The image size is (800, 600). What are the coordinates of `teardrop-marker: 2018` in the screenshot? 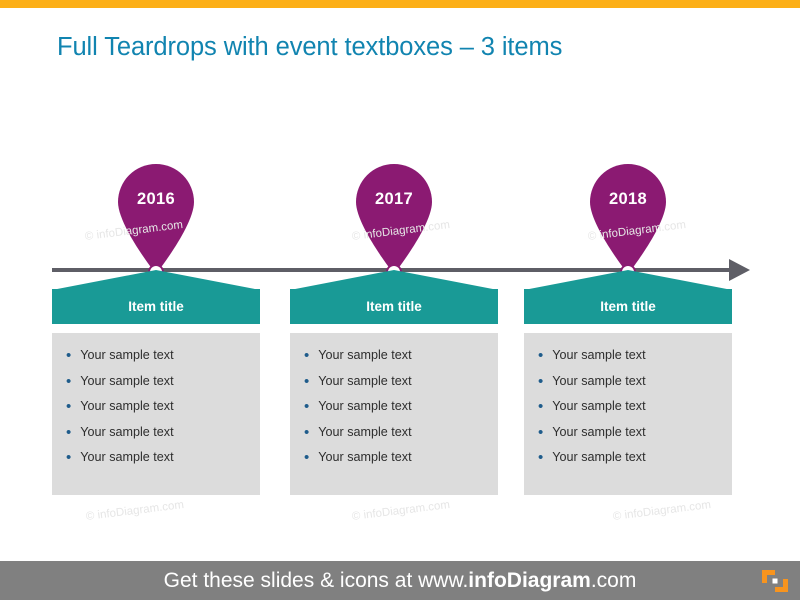 It's located at (628, 220).